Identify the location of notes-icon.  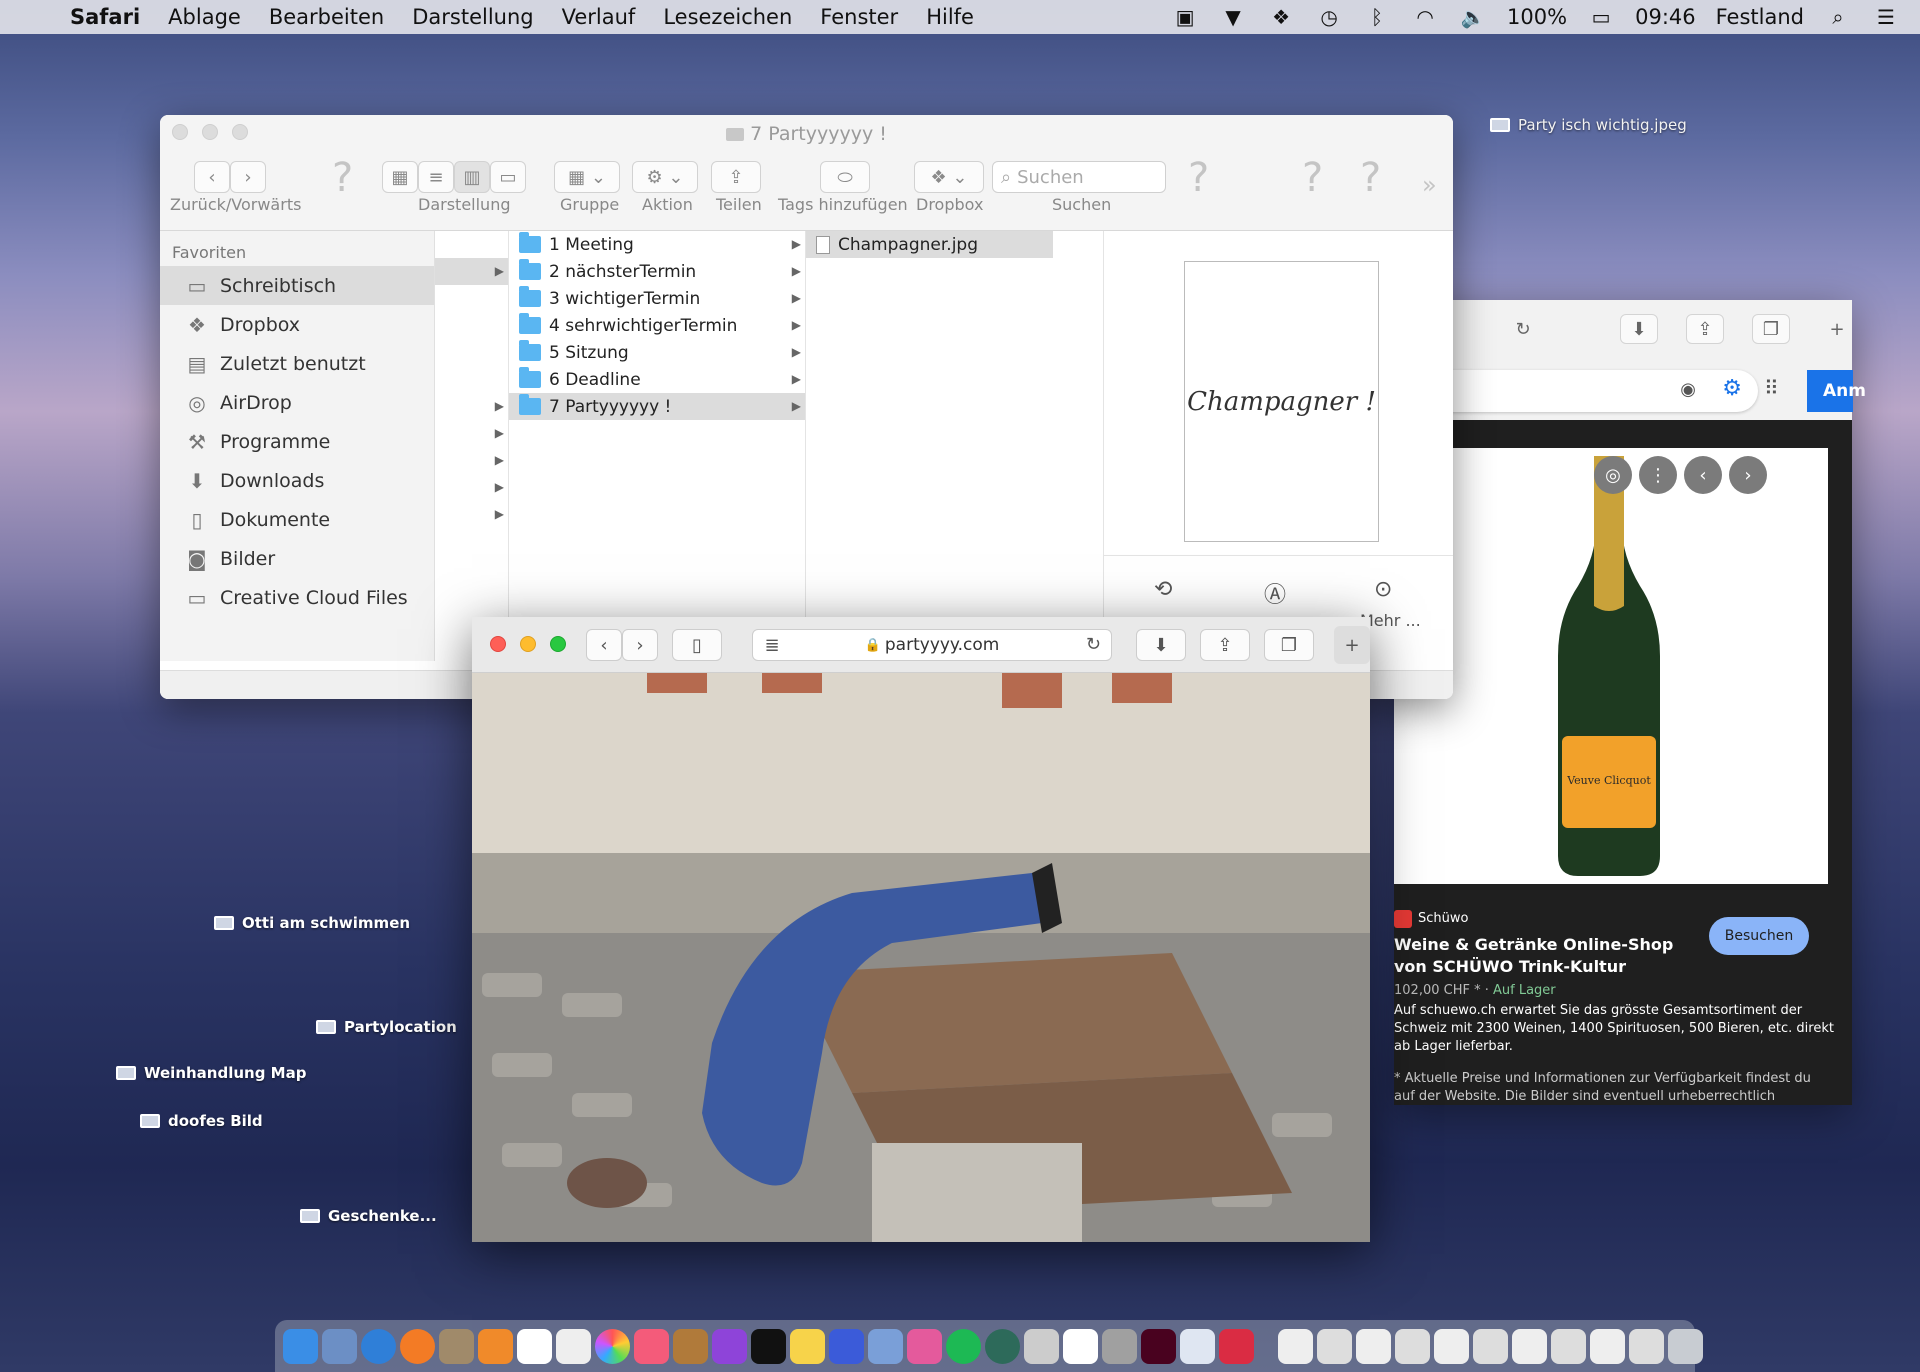
(456, 1346).